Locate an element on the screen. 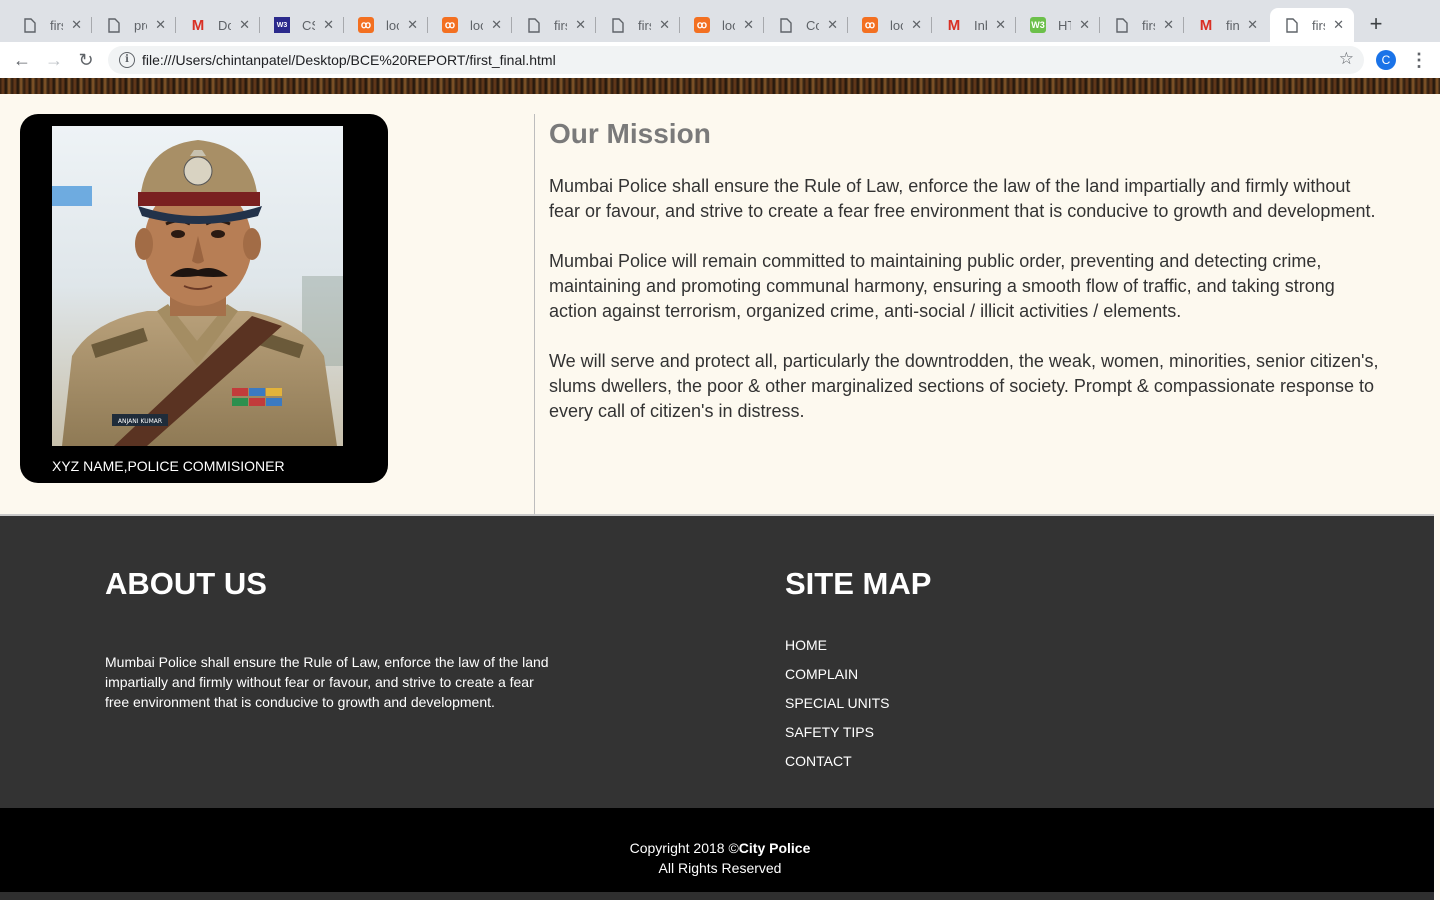 The image size is (1440, 900). copyright-line: Copyright 2018 ©City Police is located at coordinates (720, 848).